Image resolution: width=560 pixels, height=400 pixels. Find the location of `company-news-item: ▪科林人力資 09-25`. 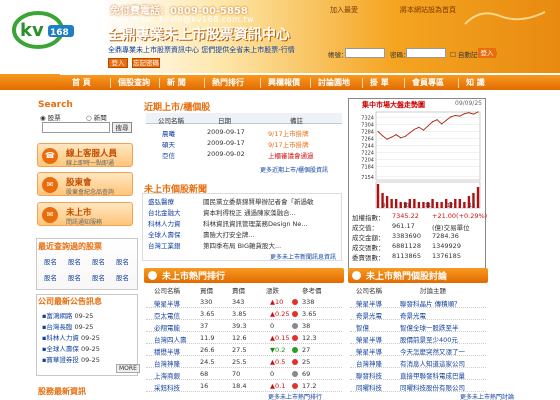

company-news-item: ▪科林人力資 09-25 is located at coordinates (71, 337).